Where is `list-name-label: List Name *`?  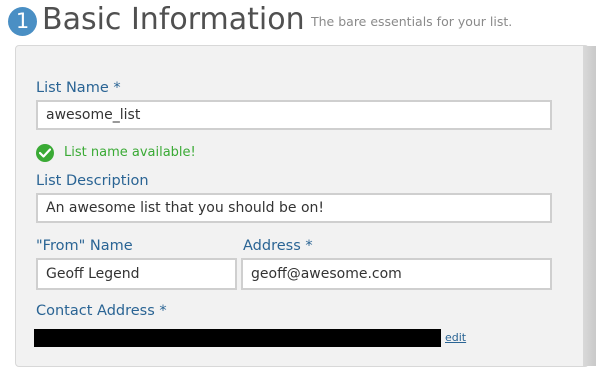 list-name-label: List Name * is located at coordinates (78, 88).